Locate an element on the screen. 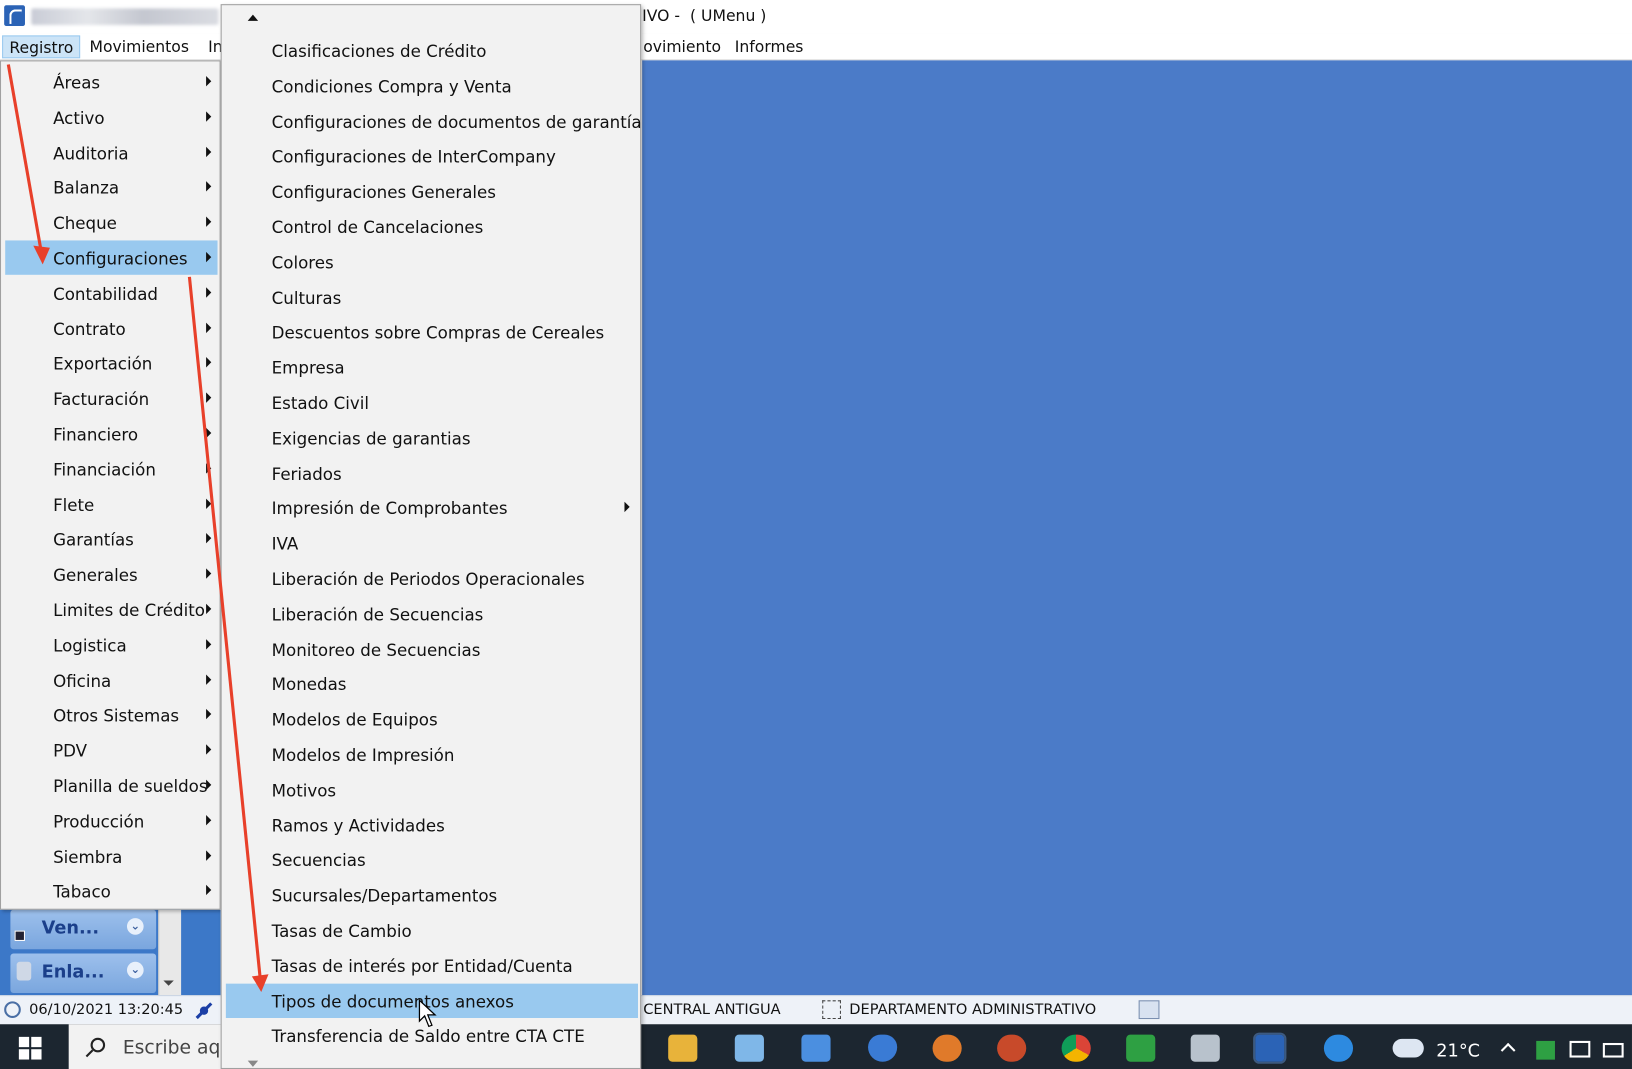  calculator-icon is located at coordinates (816, 1048).